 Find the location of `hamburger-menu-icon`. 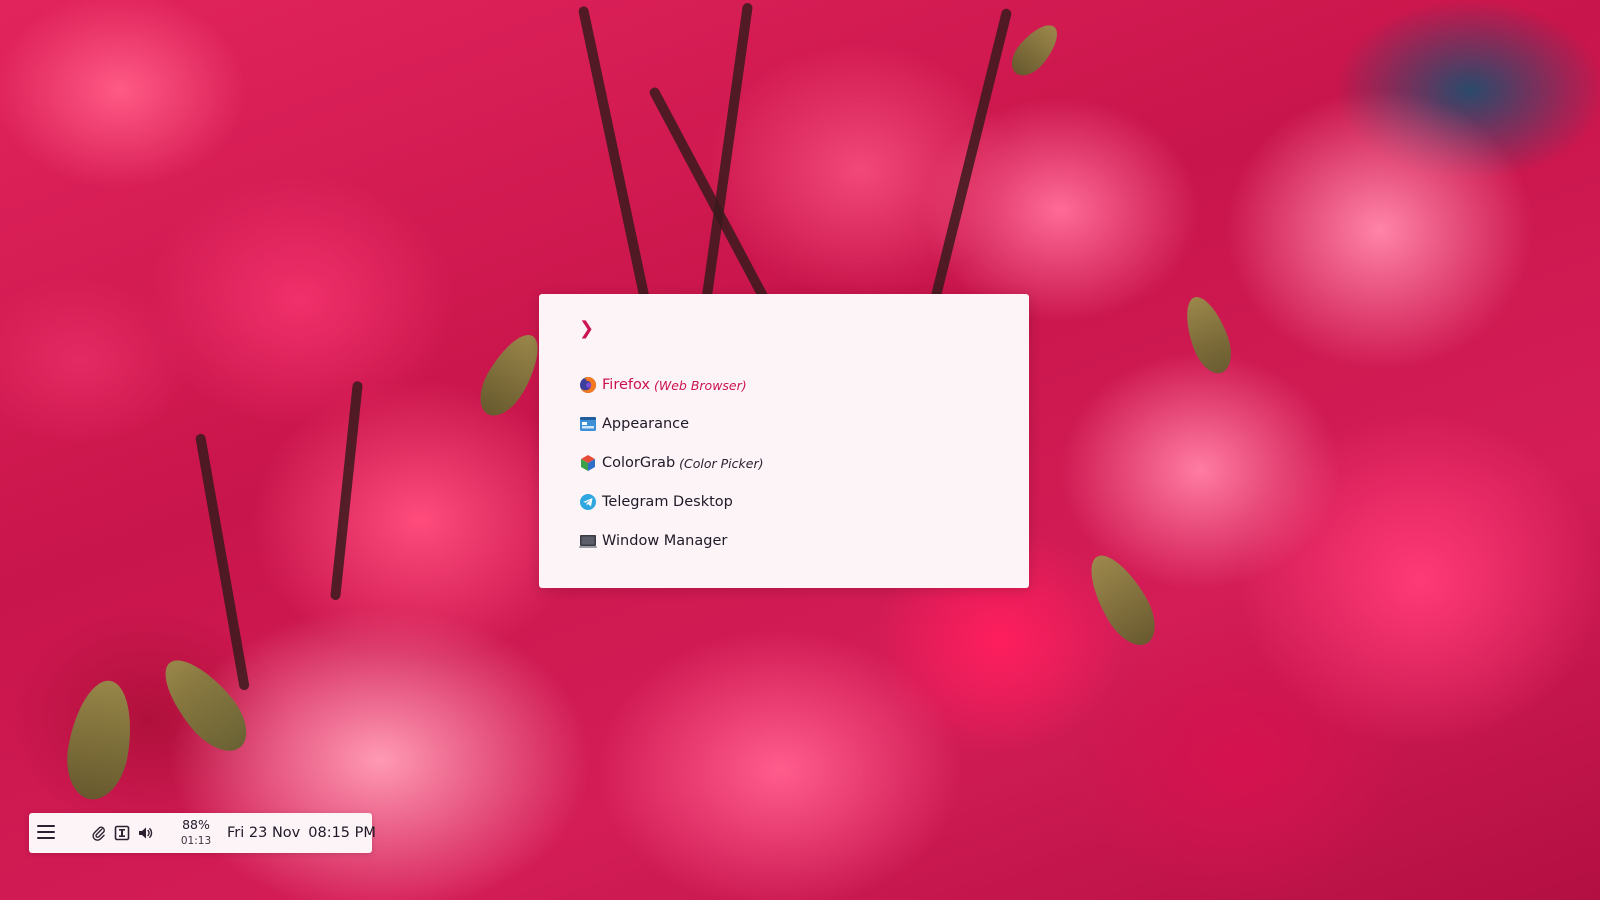

hamburger-menu-icon is located at coordinates (46, 833).